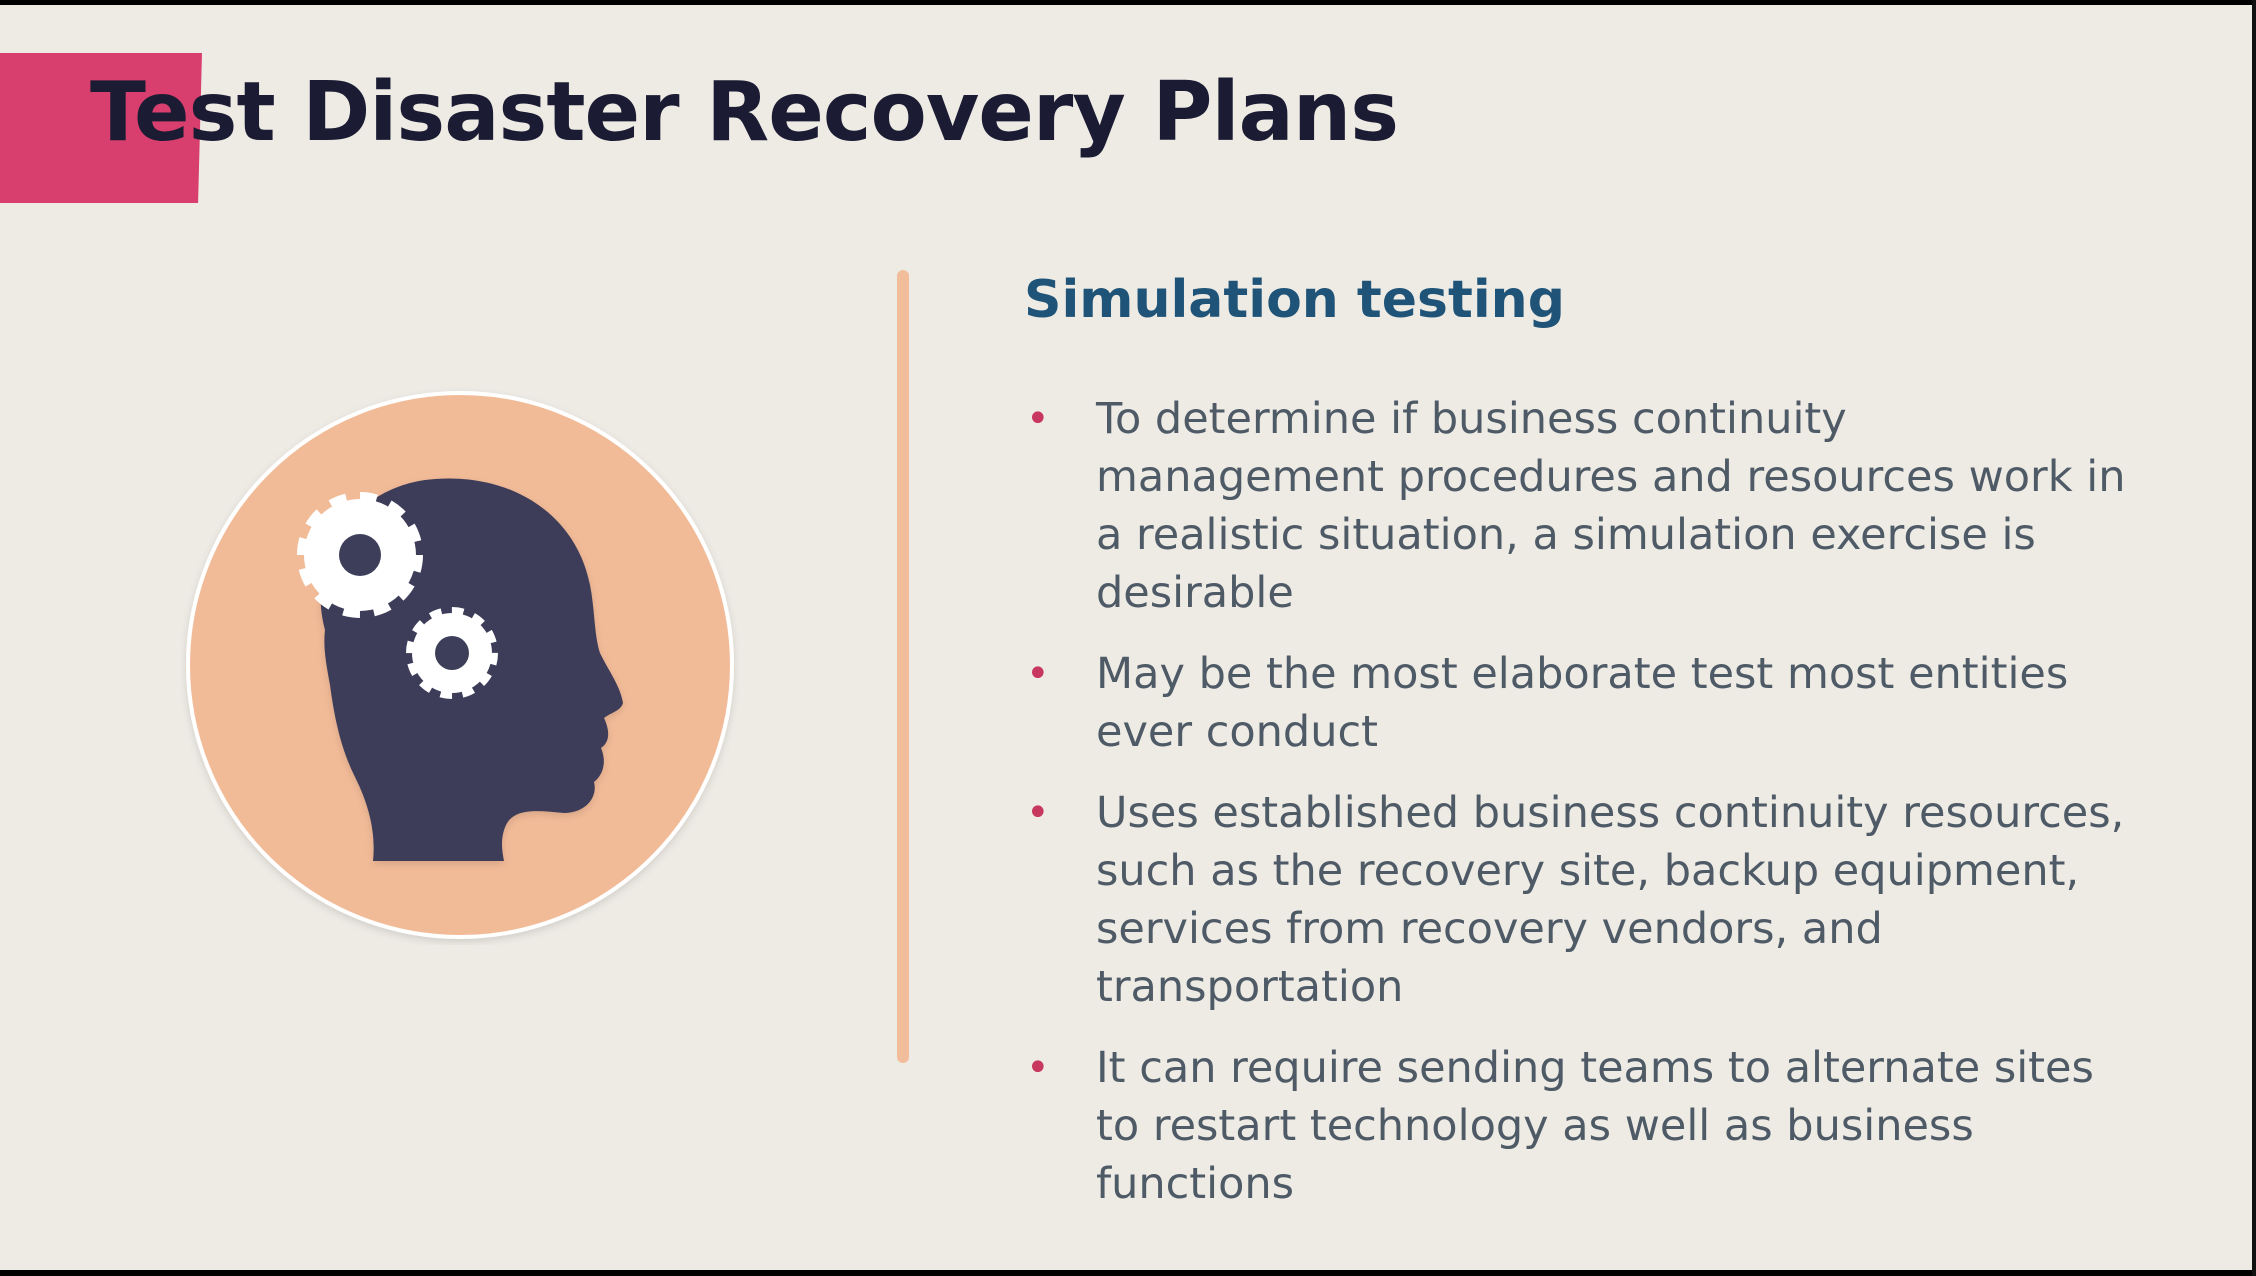  Describe the element at coordinates (903, 666) in the screenshot. I see `vertical-divider` at that location.